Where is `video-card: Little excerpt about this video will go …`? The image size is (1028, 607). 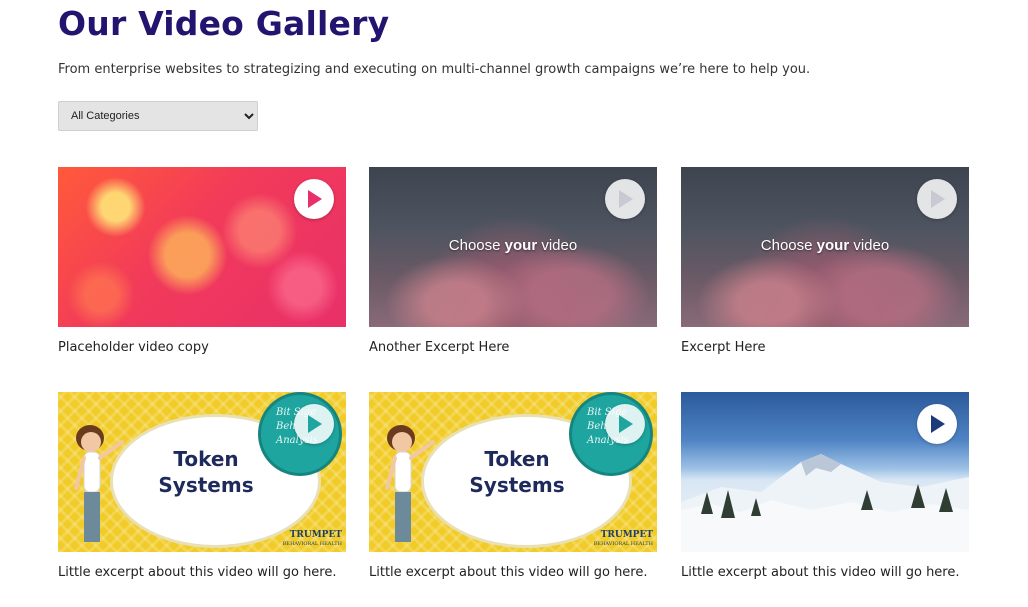
video-card: Little excerpt about this video will go … is located at coordinates (825, 486).